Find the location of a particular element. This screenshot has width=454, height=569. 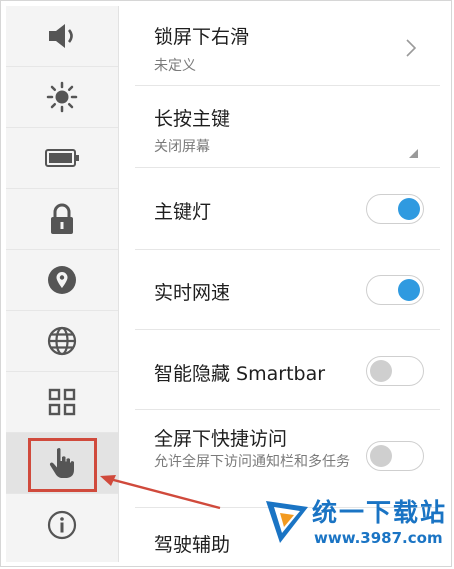

setting-title: 实时网速 is located at coordinates (192, 293).